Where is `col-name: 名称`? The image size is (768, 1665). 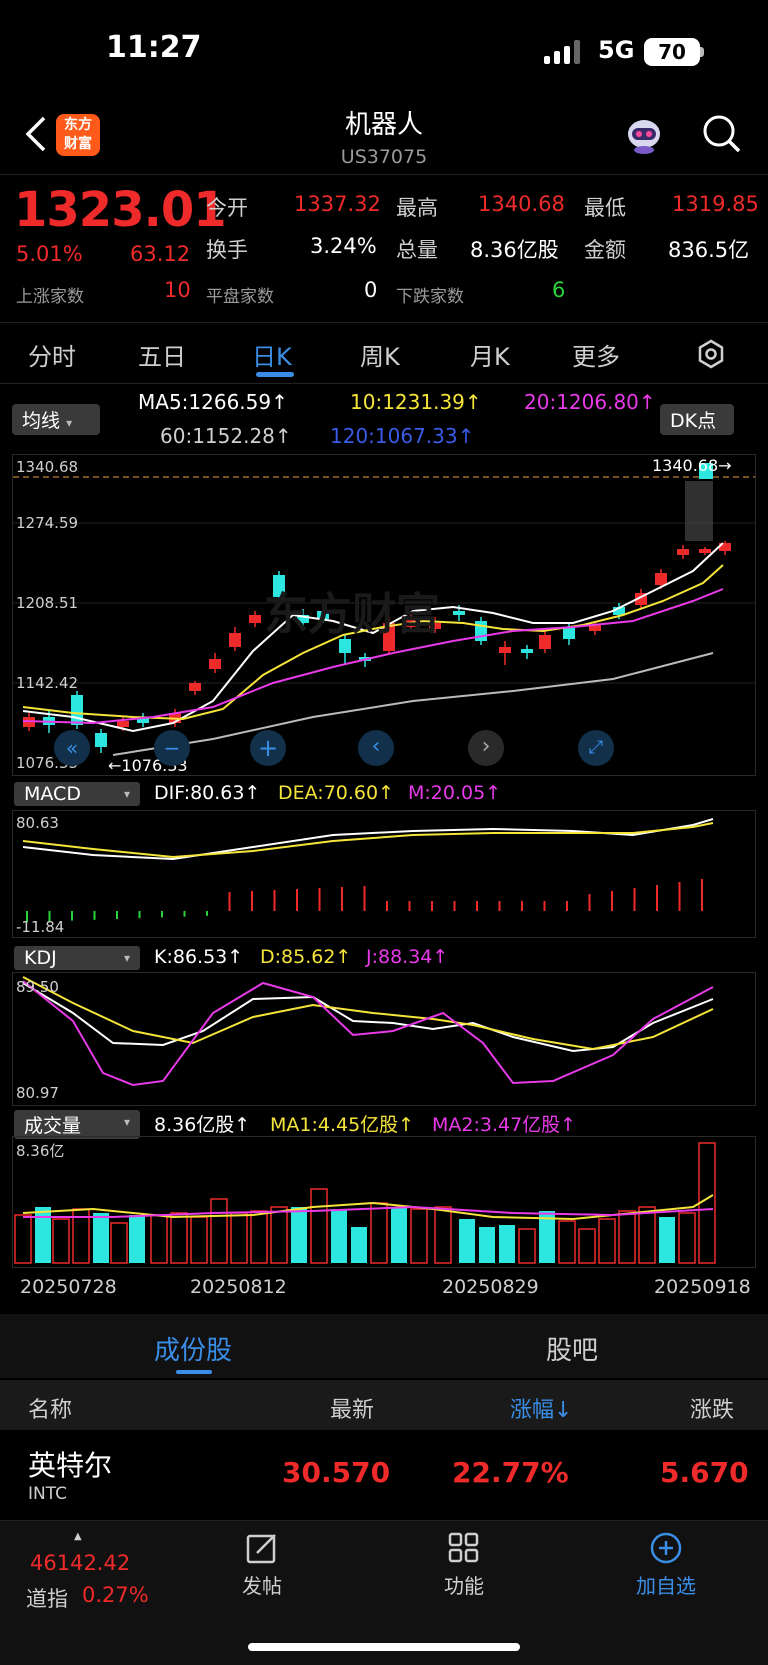 col-name: 名称 is located at coordinates (50, 1408).